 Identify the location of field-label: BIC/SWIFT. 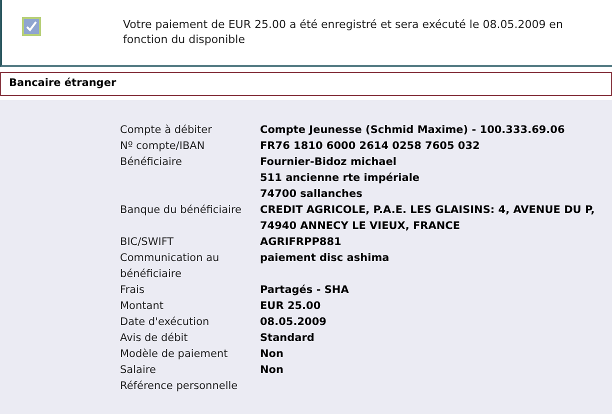
(147, 242).